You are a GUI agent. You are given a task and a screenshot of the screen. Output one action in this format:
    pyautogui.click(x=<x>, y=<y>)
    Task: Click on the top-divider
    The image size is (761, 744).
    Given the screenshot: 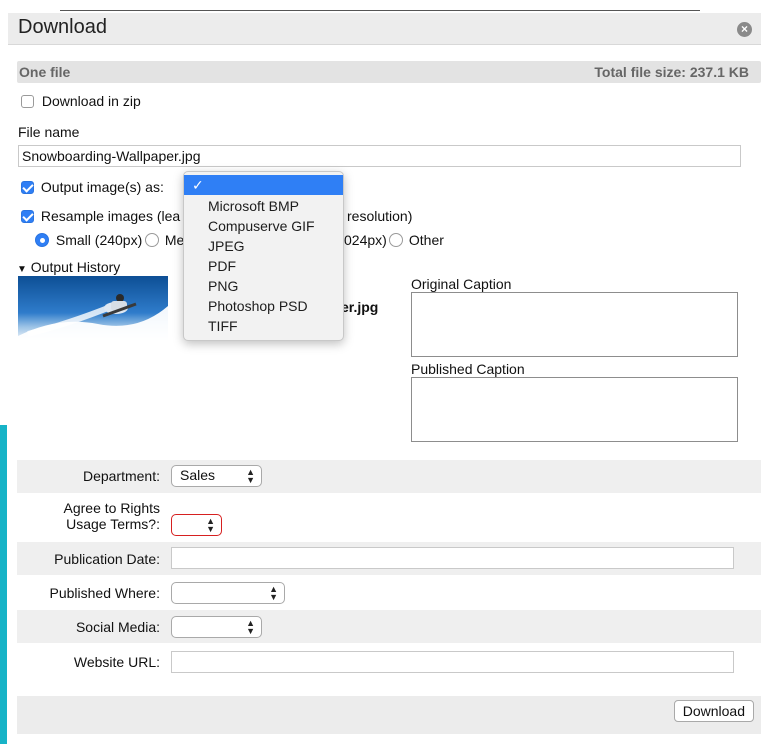 What is the action you would take?
    pyautogui.click(x=380, y=10)
    